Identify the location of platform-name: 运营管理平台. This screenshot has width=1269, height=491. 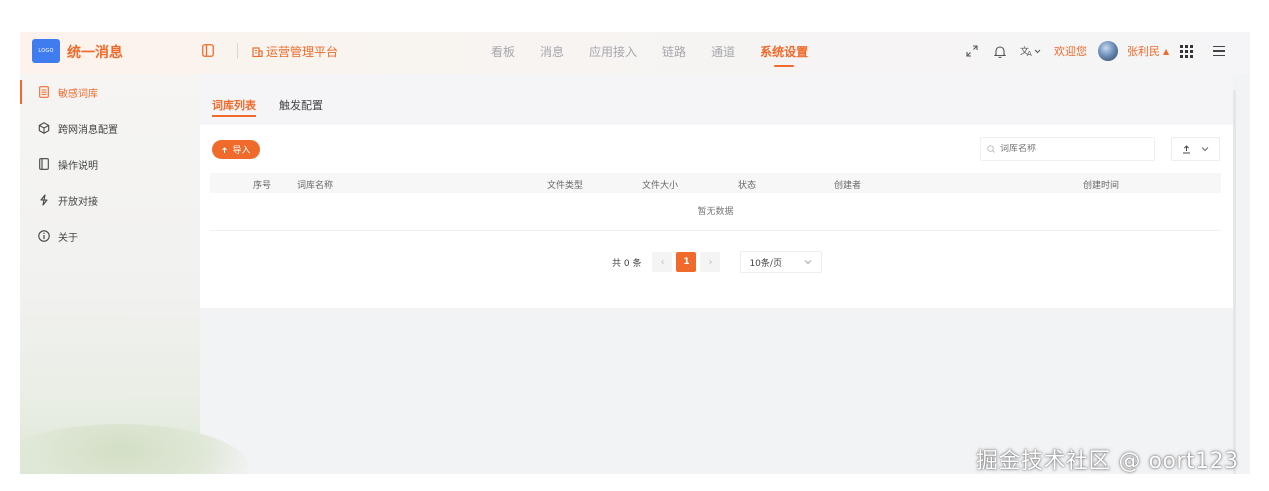
(302, 52).